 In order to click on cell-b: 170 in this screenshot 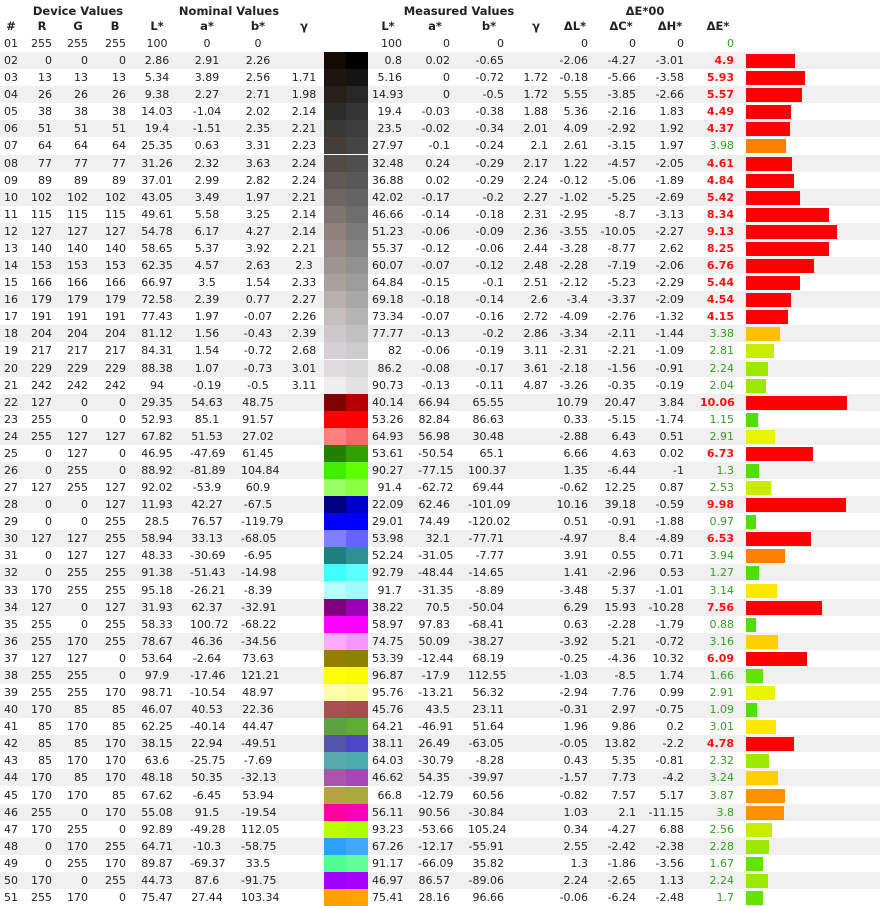, I will do `click(115, 778)`.